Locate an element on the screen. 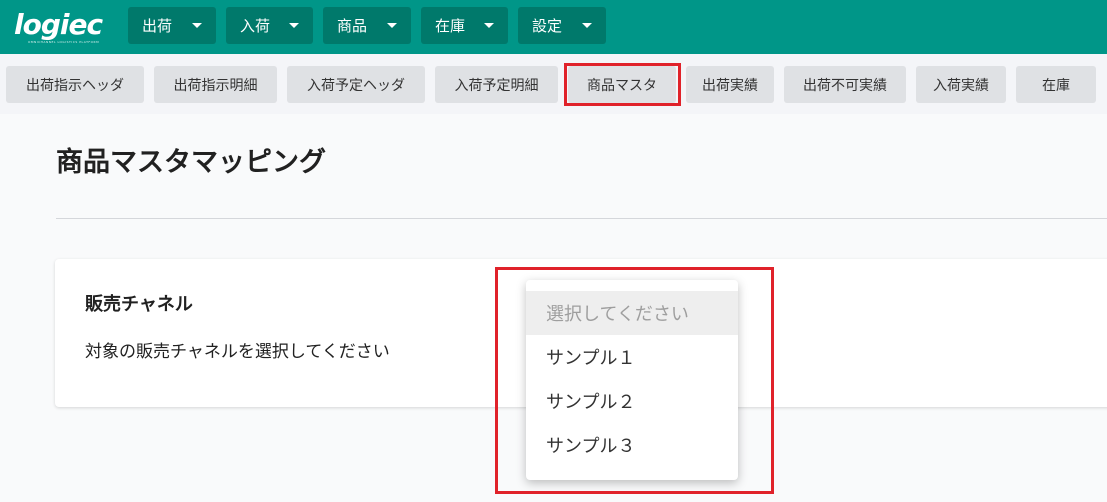 The image size is (1107, 502). menu-settings: 設定 is located at coordinates (562, 25).